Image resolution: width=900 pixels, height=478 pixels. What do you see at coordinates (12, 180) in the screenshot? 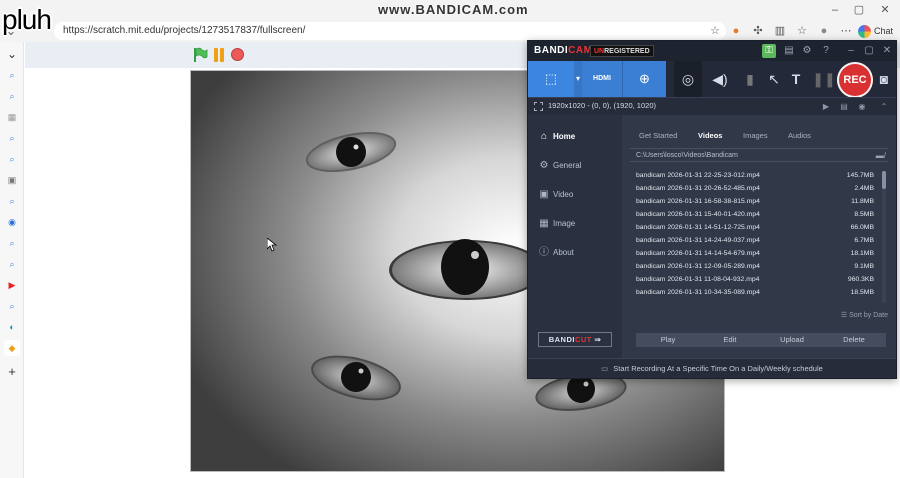
I see `landscape-icon: ▣` at bounding box center [12, 180].